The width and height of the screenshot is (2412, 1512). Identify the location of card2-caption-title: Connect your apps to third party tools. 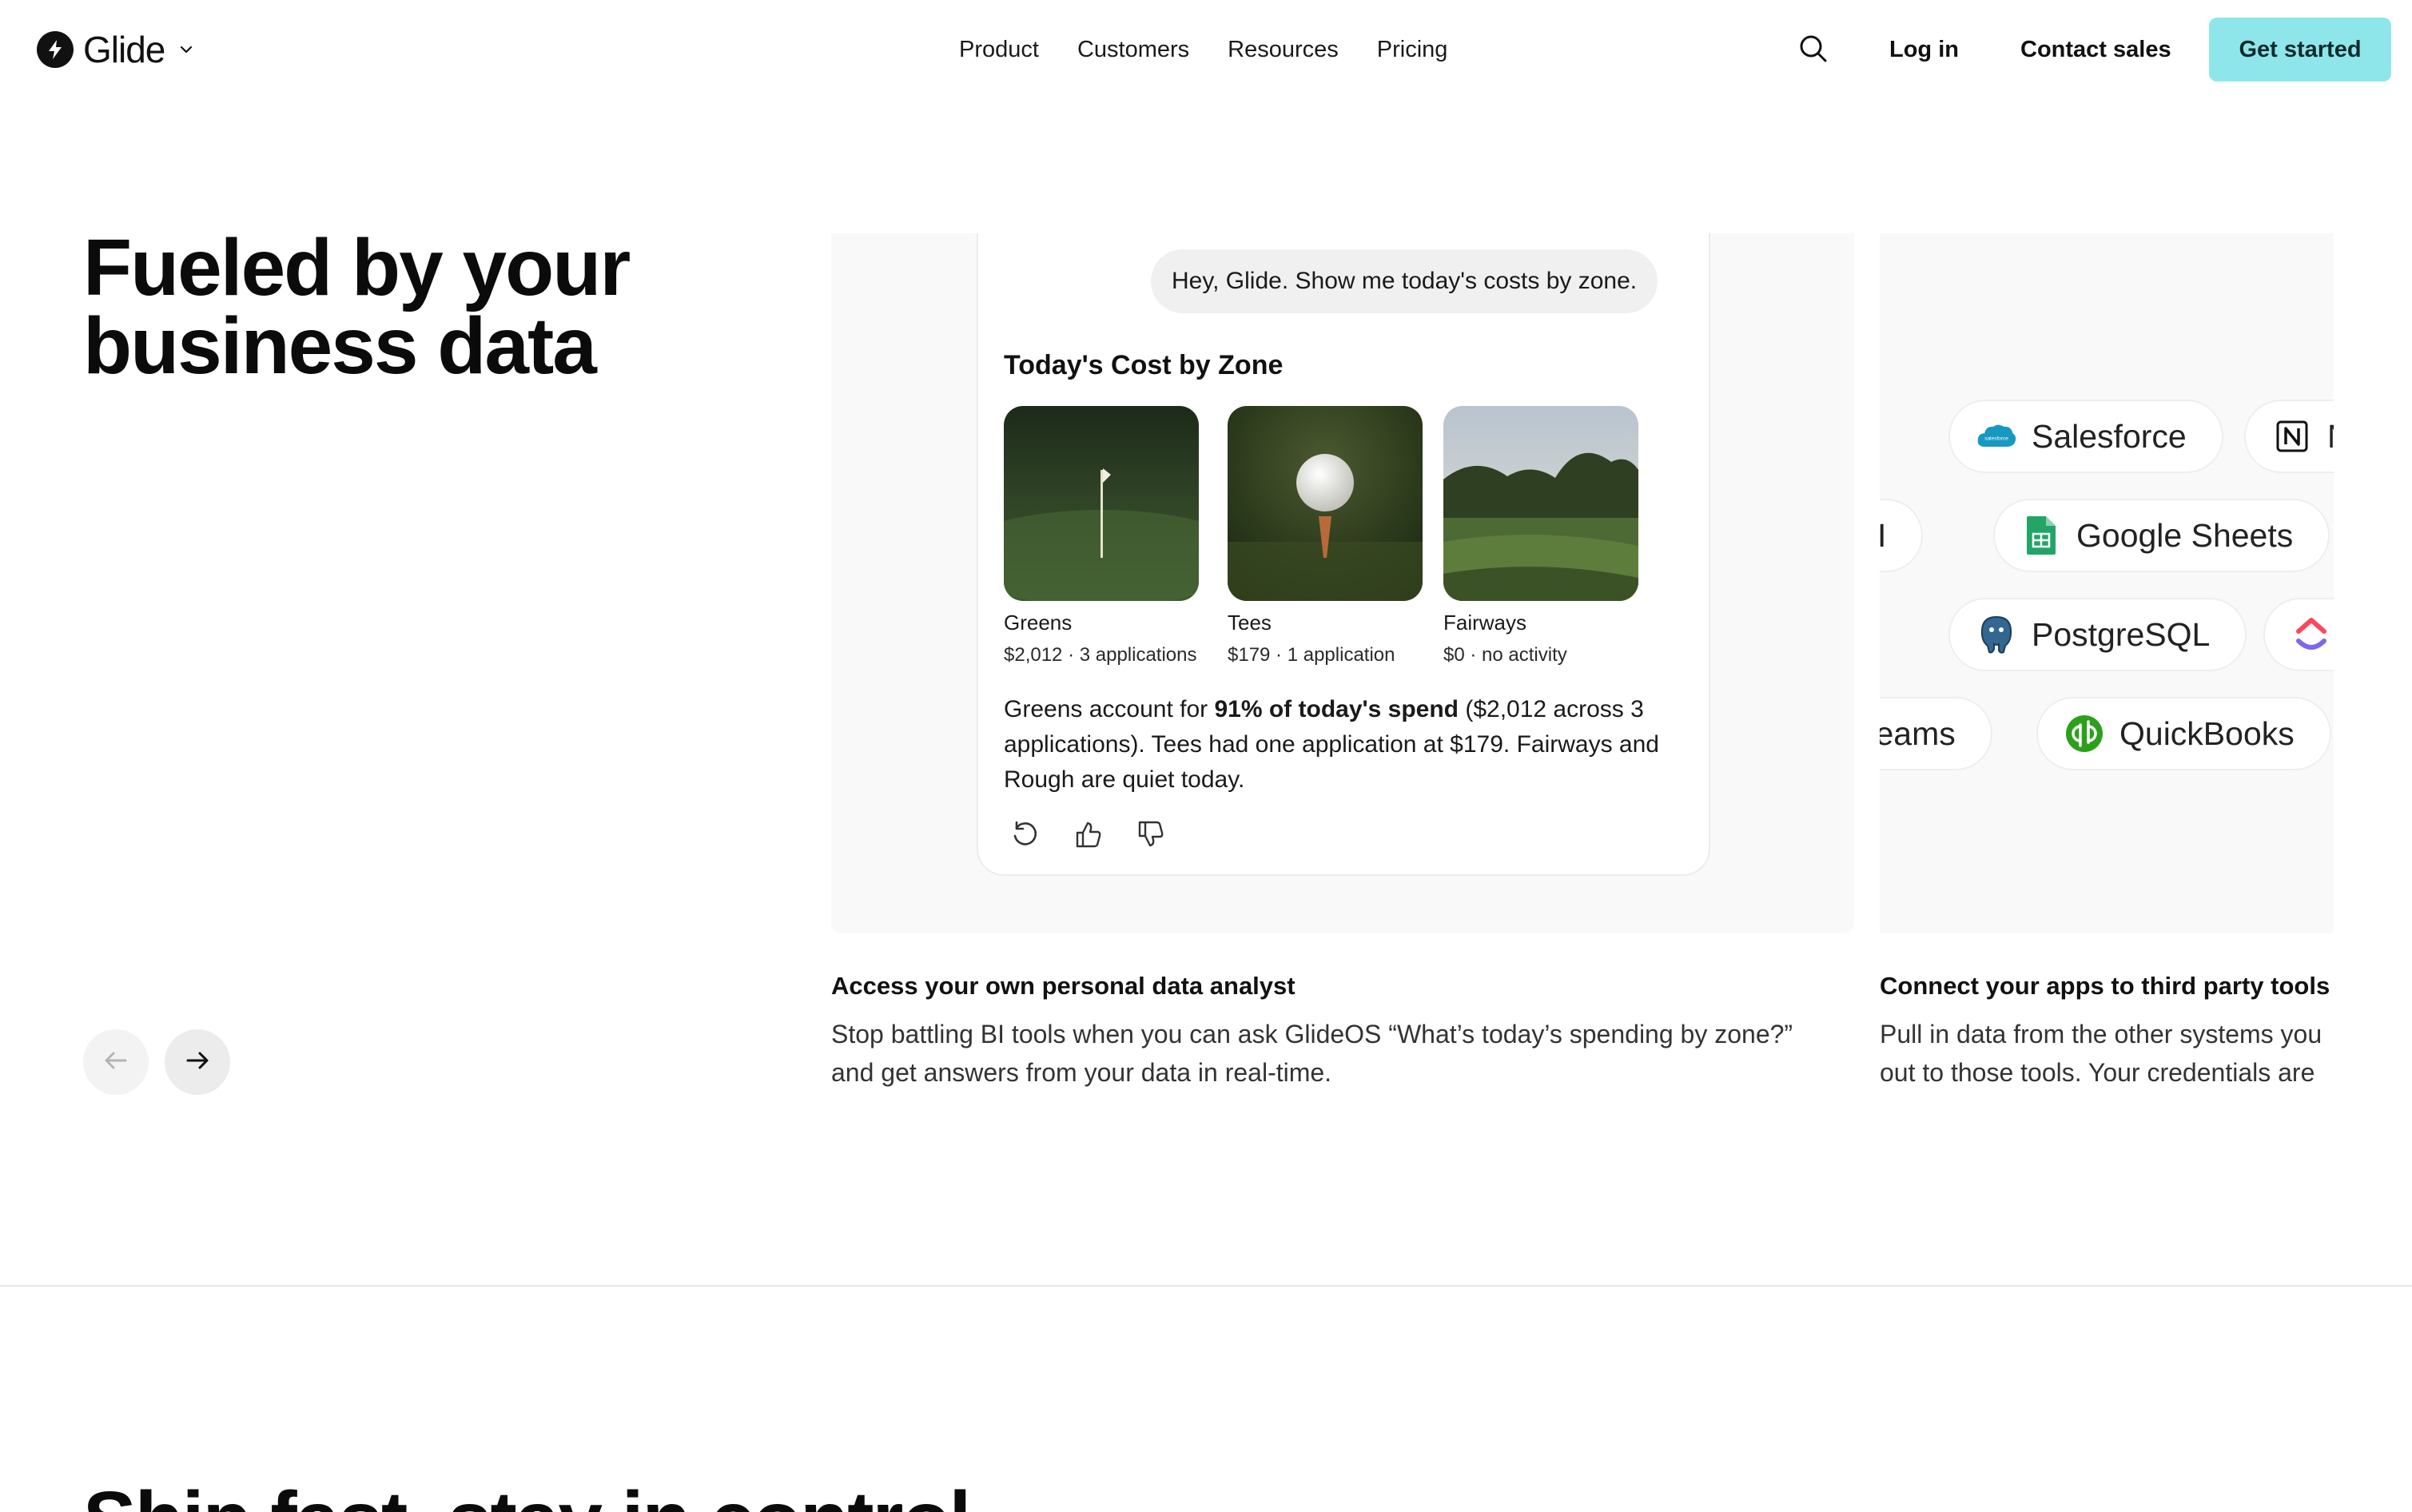
(2105, 986).